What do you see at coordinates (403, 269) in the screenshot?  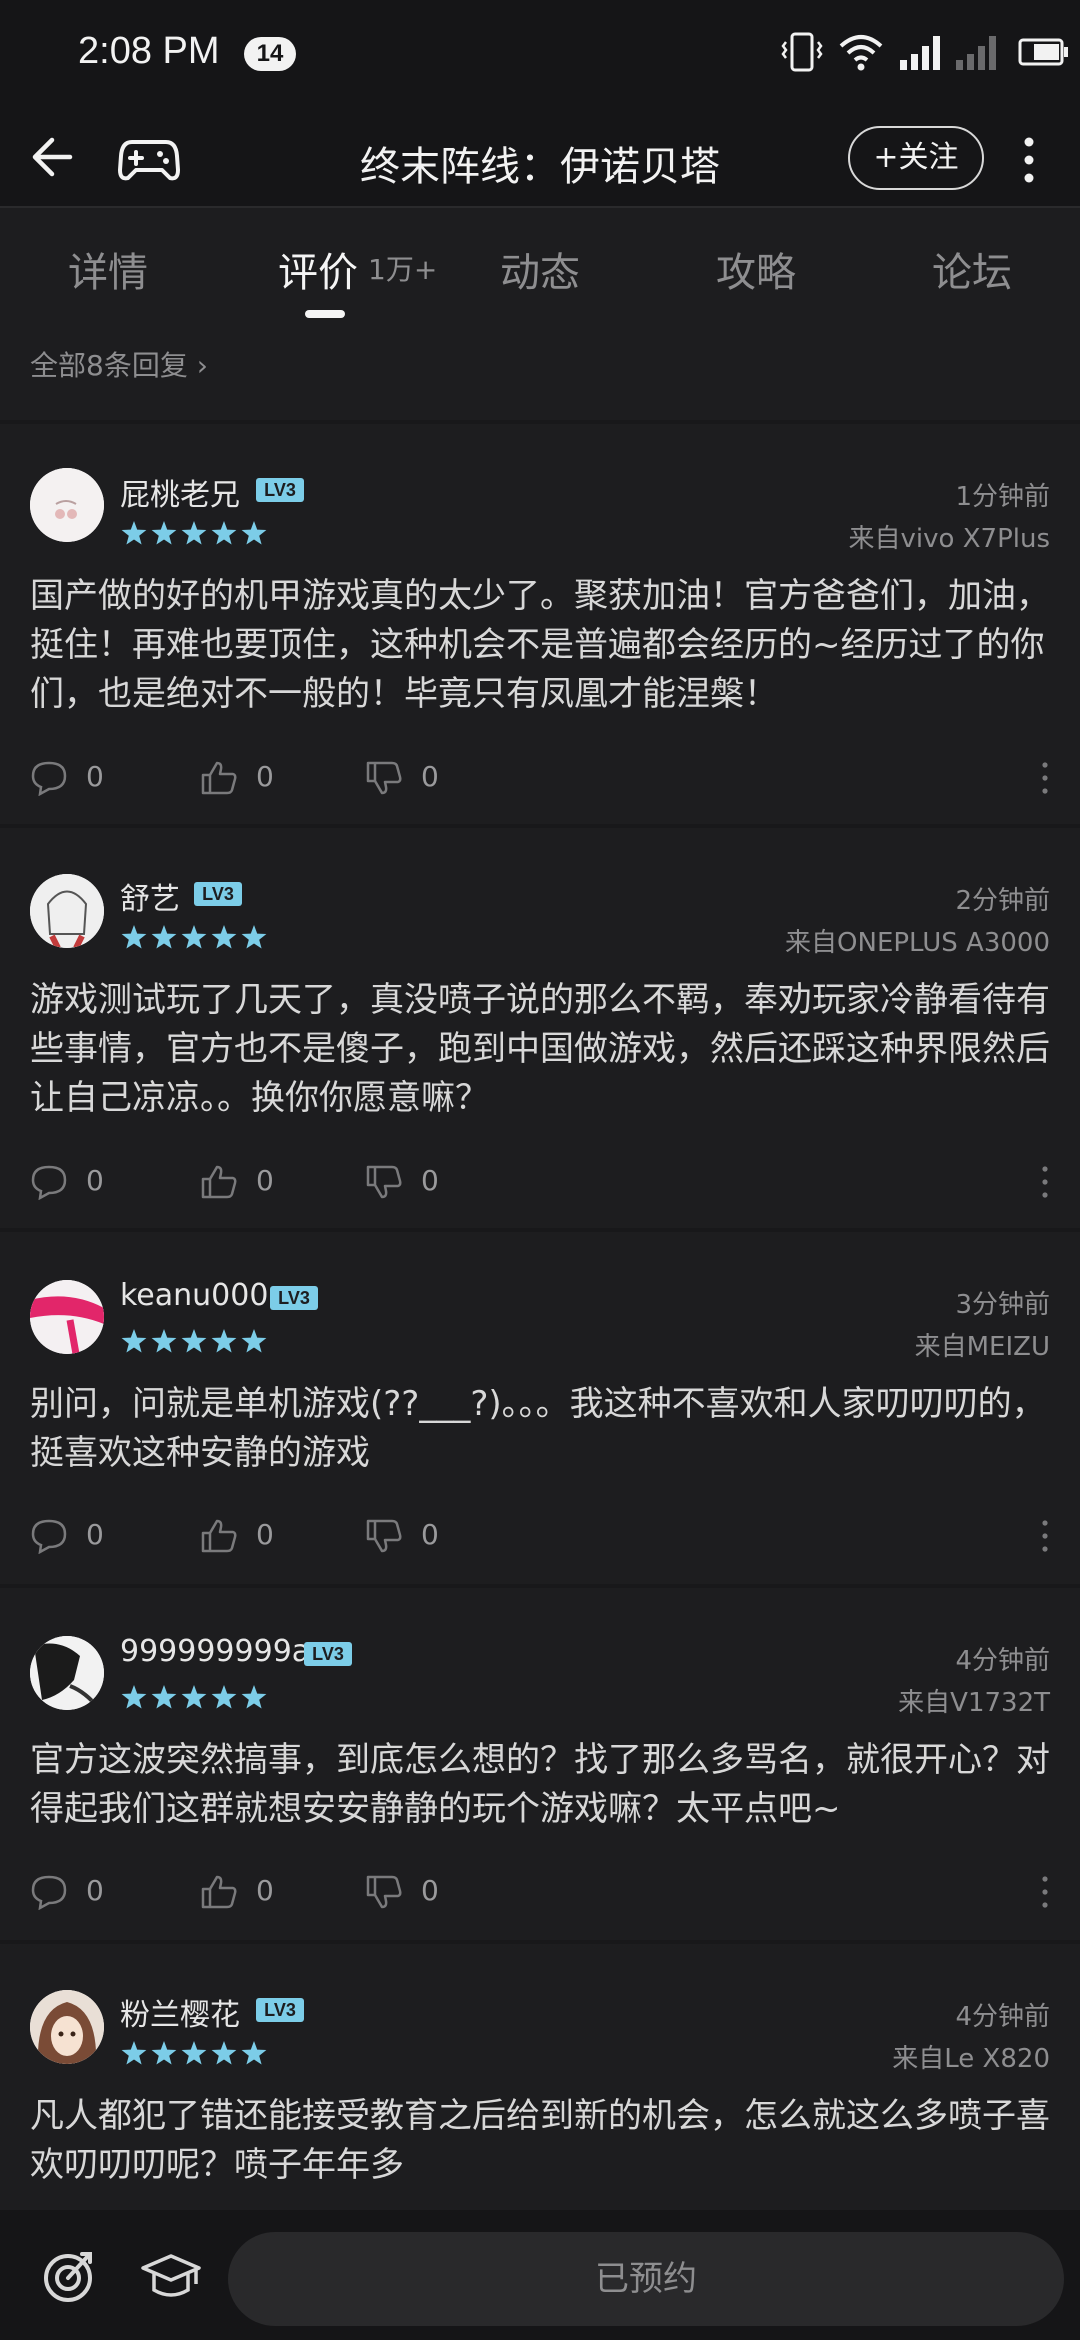 I see `tab-reviews-count: 1万+` at bounding box center [403, 269].